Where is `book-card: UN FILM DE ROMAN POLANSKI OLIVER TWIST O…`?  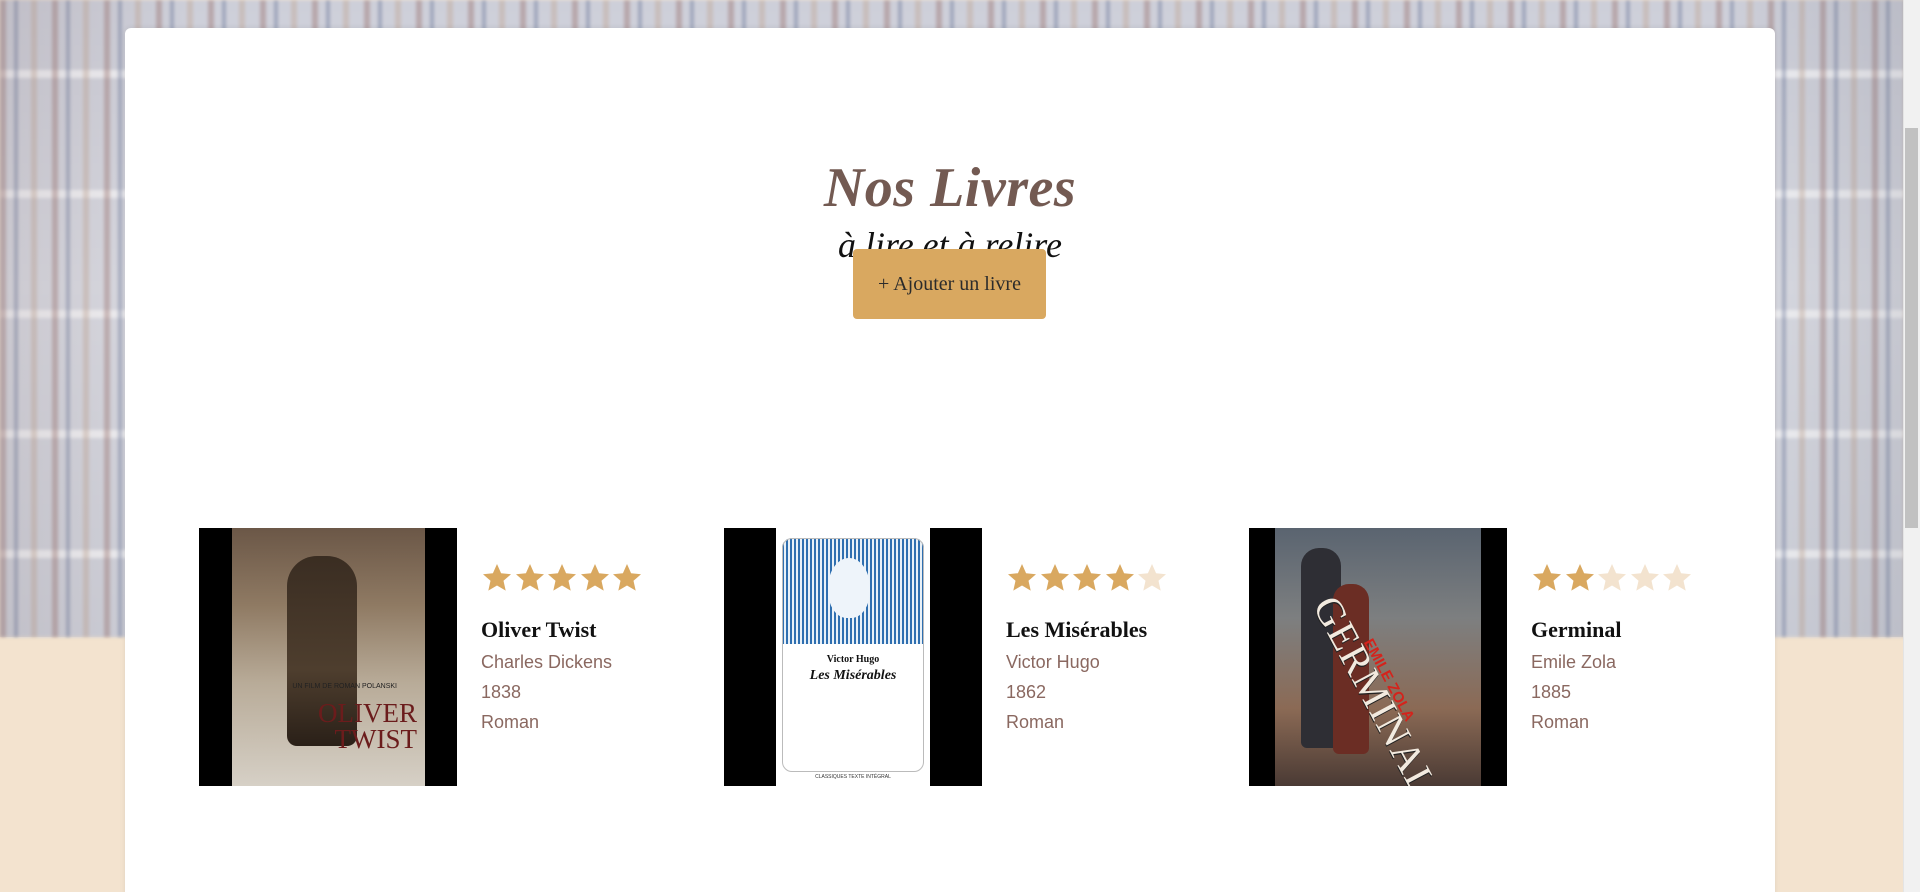 book-card: UN FILM DE ROMAN POLANSKI OLIVER TWIST O… is located at coordinates (459, 657).